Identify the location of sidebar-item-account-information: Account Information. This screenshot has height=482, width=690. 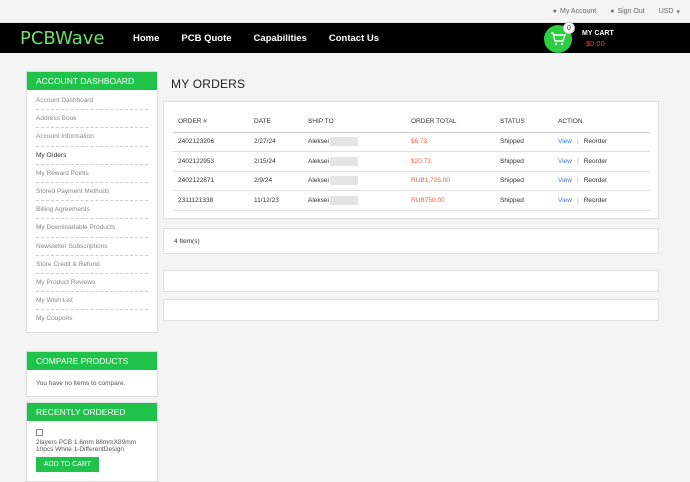
(92, 137).